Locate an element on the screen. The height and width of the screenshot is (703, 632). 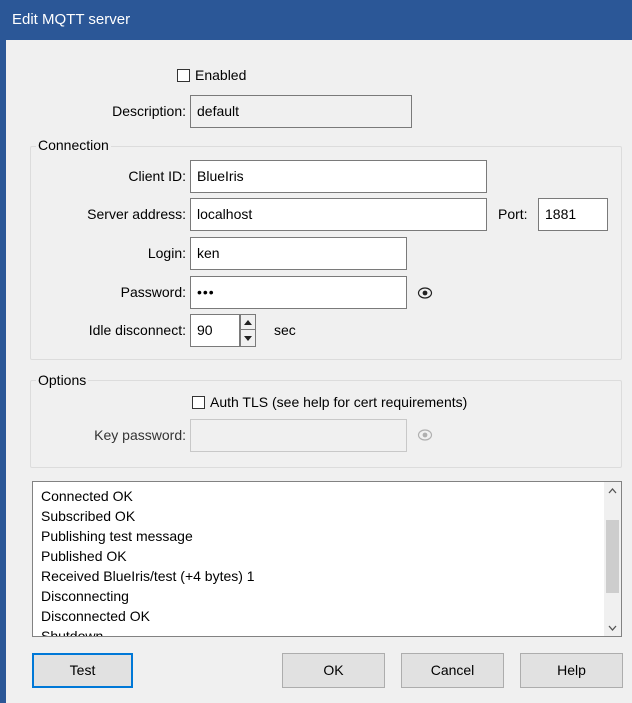
scroll-down-button is located at coordinates (612, 627).